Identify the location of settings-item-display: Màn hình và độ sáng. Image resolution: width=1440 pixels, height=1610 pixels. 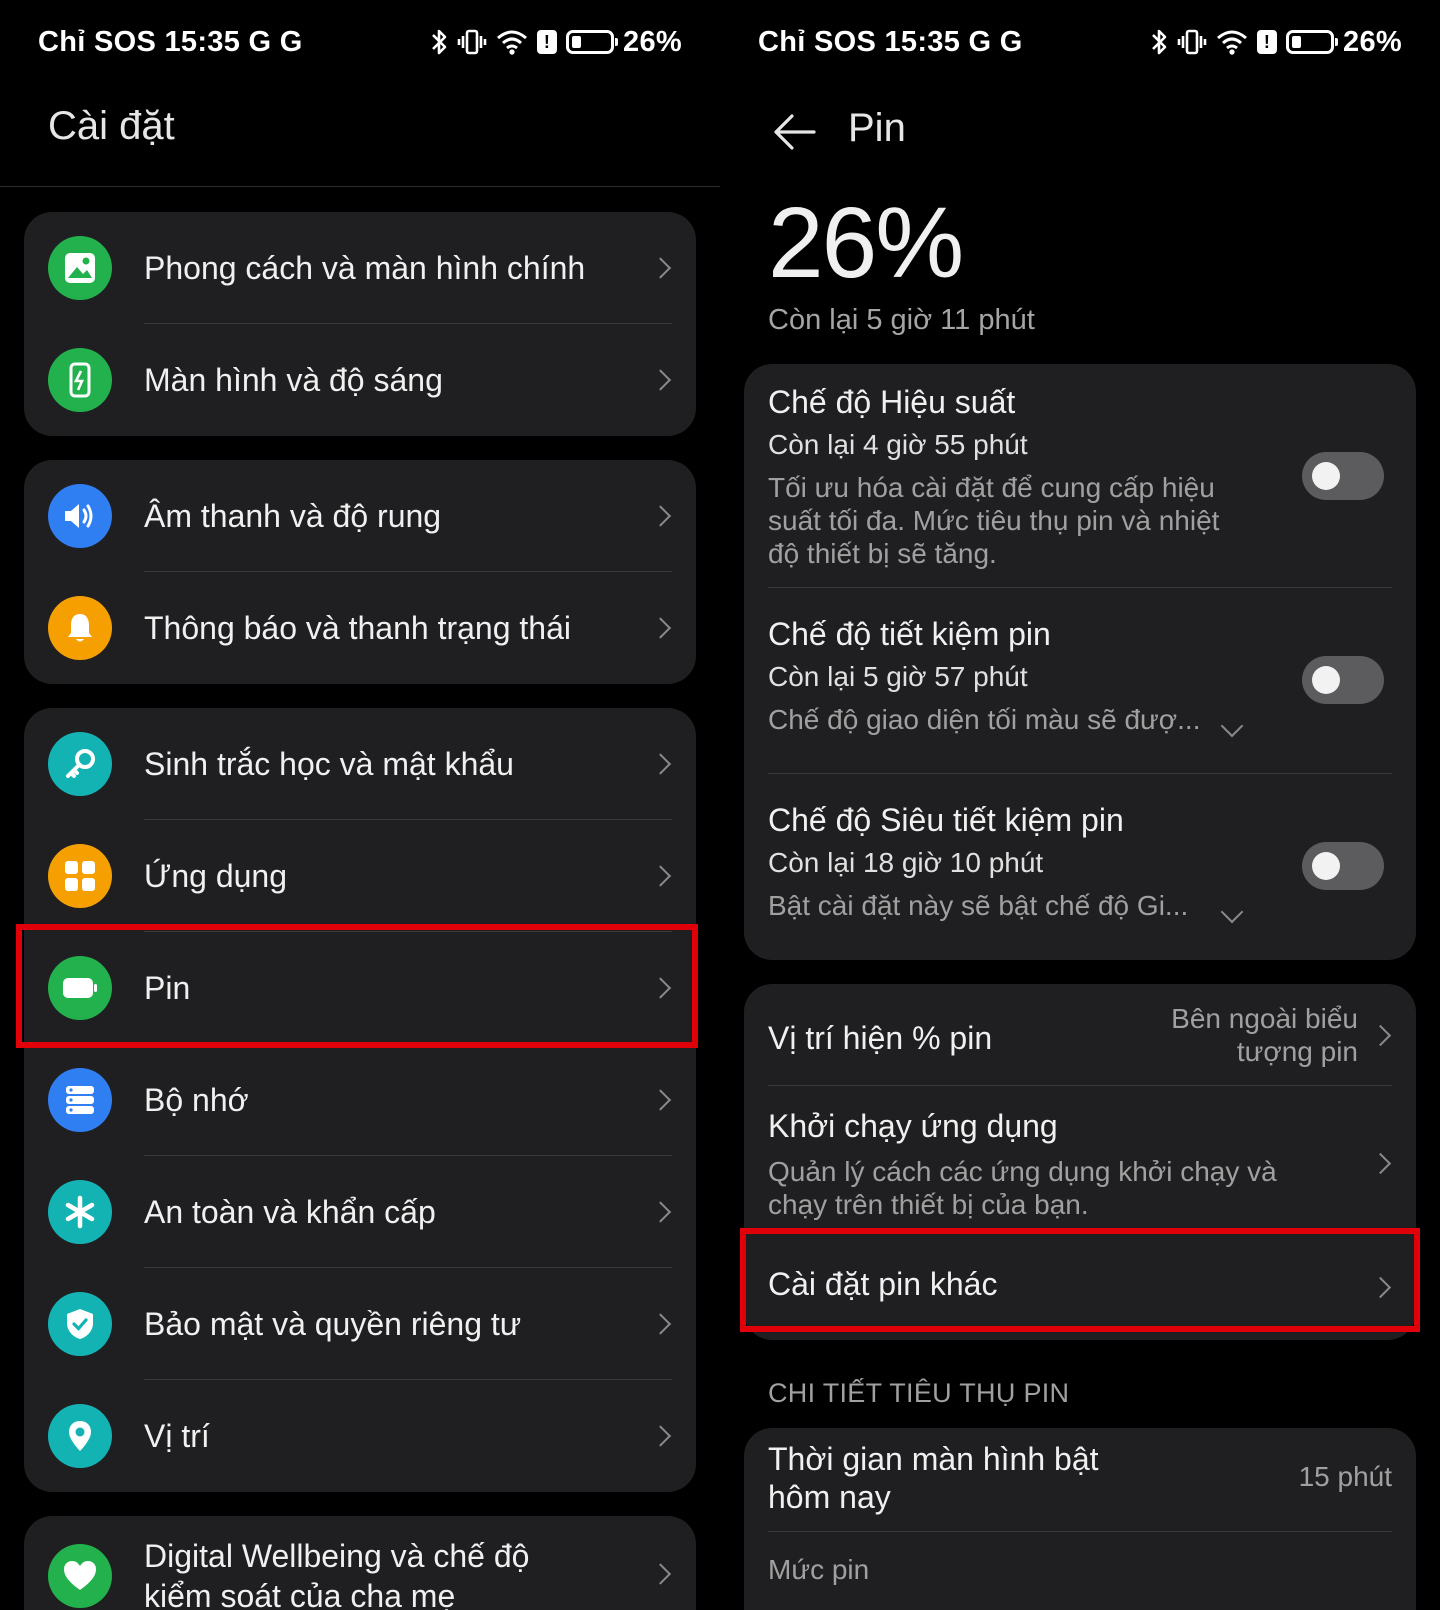
(360, 380).